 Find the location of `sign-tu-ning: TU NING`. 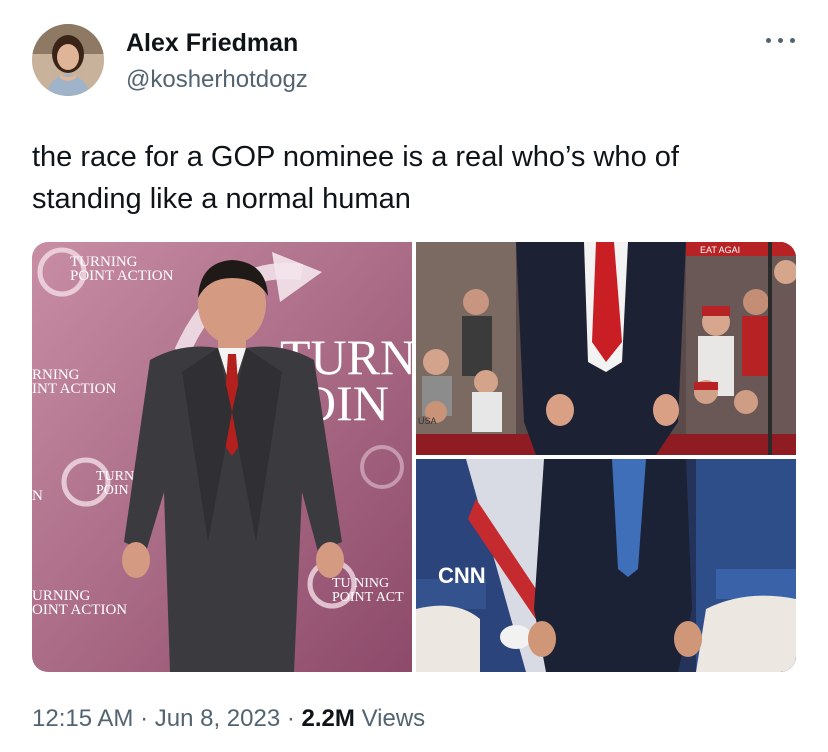

sign-tu-ning: TU NING is located at coordinates (360, 583).